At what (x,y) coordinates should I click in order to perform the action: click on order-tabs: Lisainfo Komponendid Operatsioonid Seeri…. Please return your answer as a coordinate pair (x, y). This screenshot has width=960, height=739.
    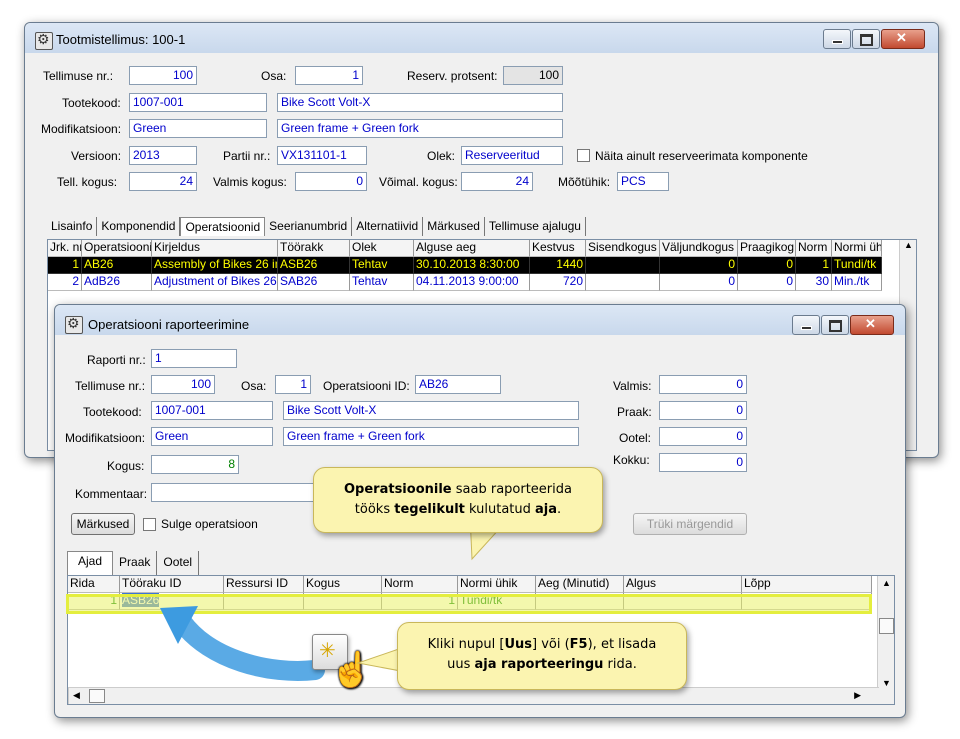
    Looking at the image, I should click on (316, 226).